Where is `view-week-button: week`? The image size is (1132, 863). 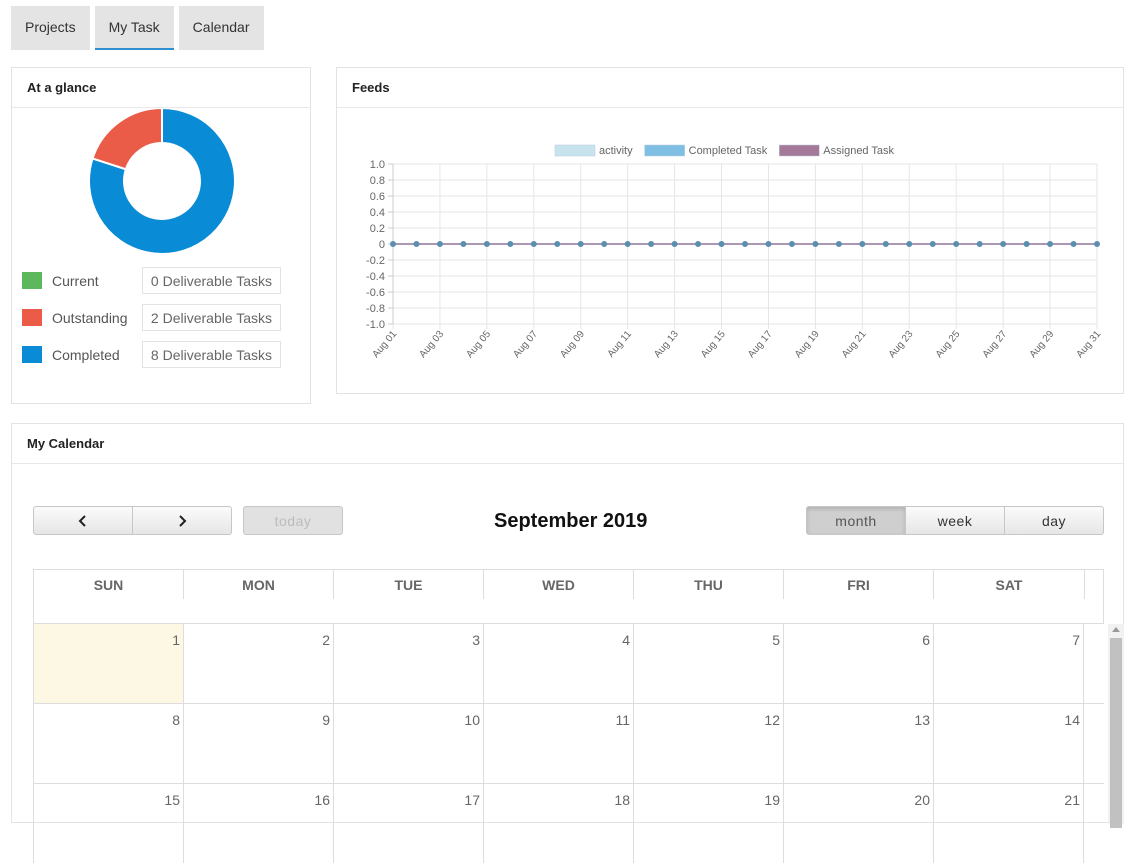 view-week-button: week is located at coordinates (955, 520).